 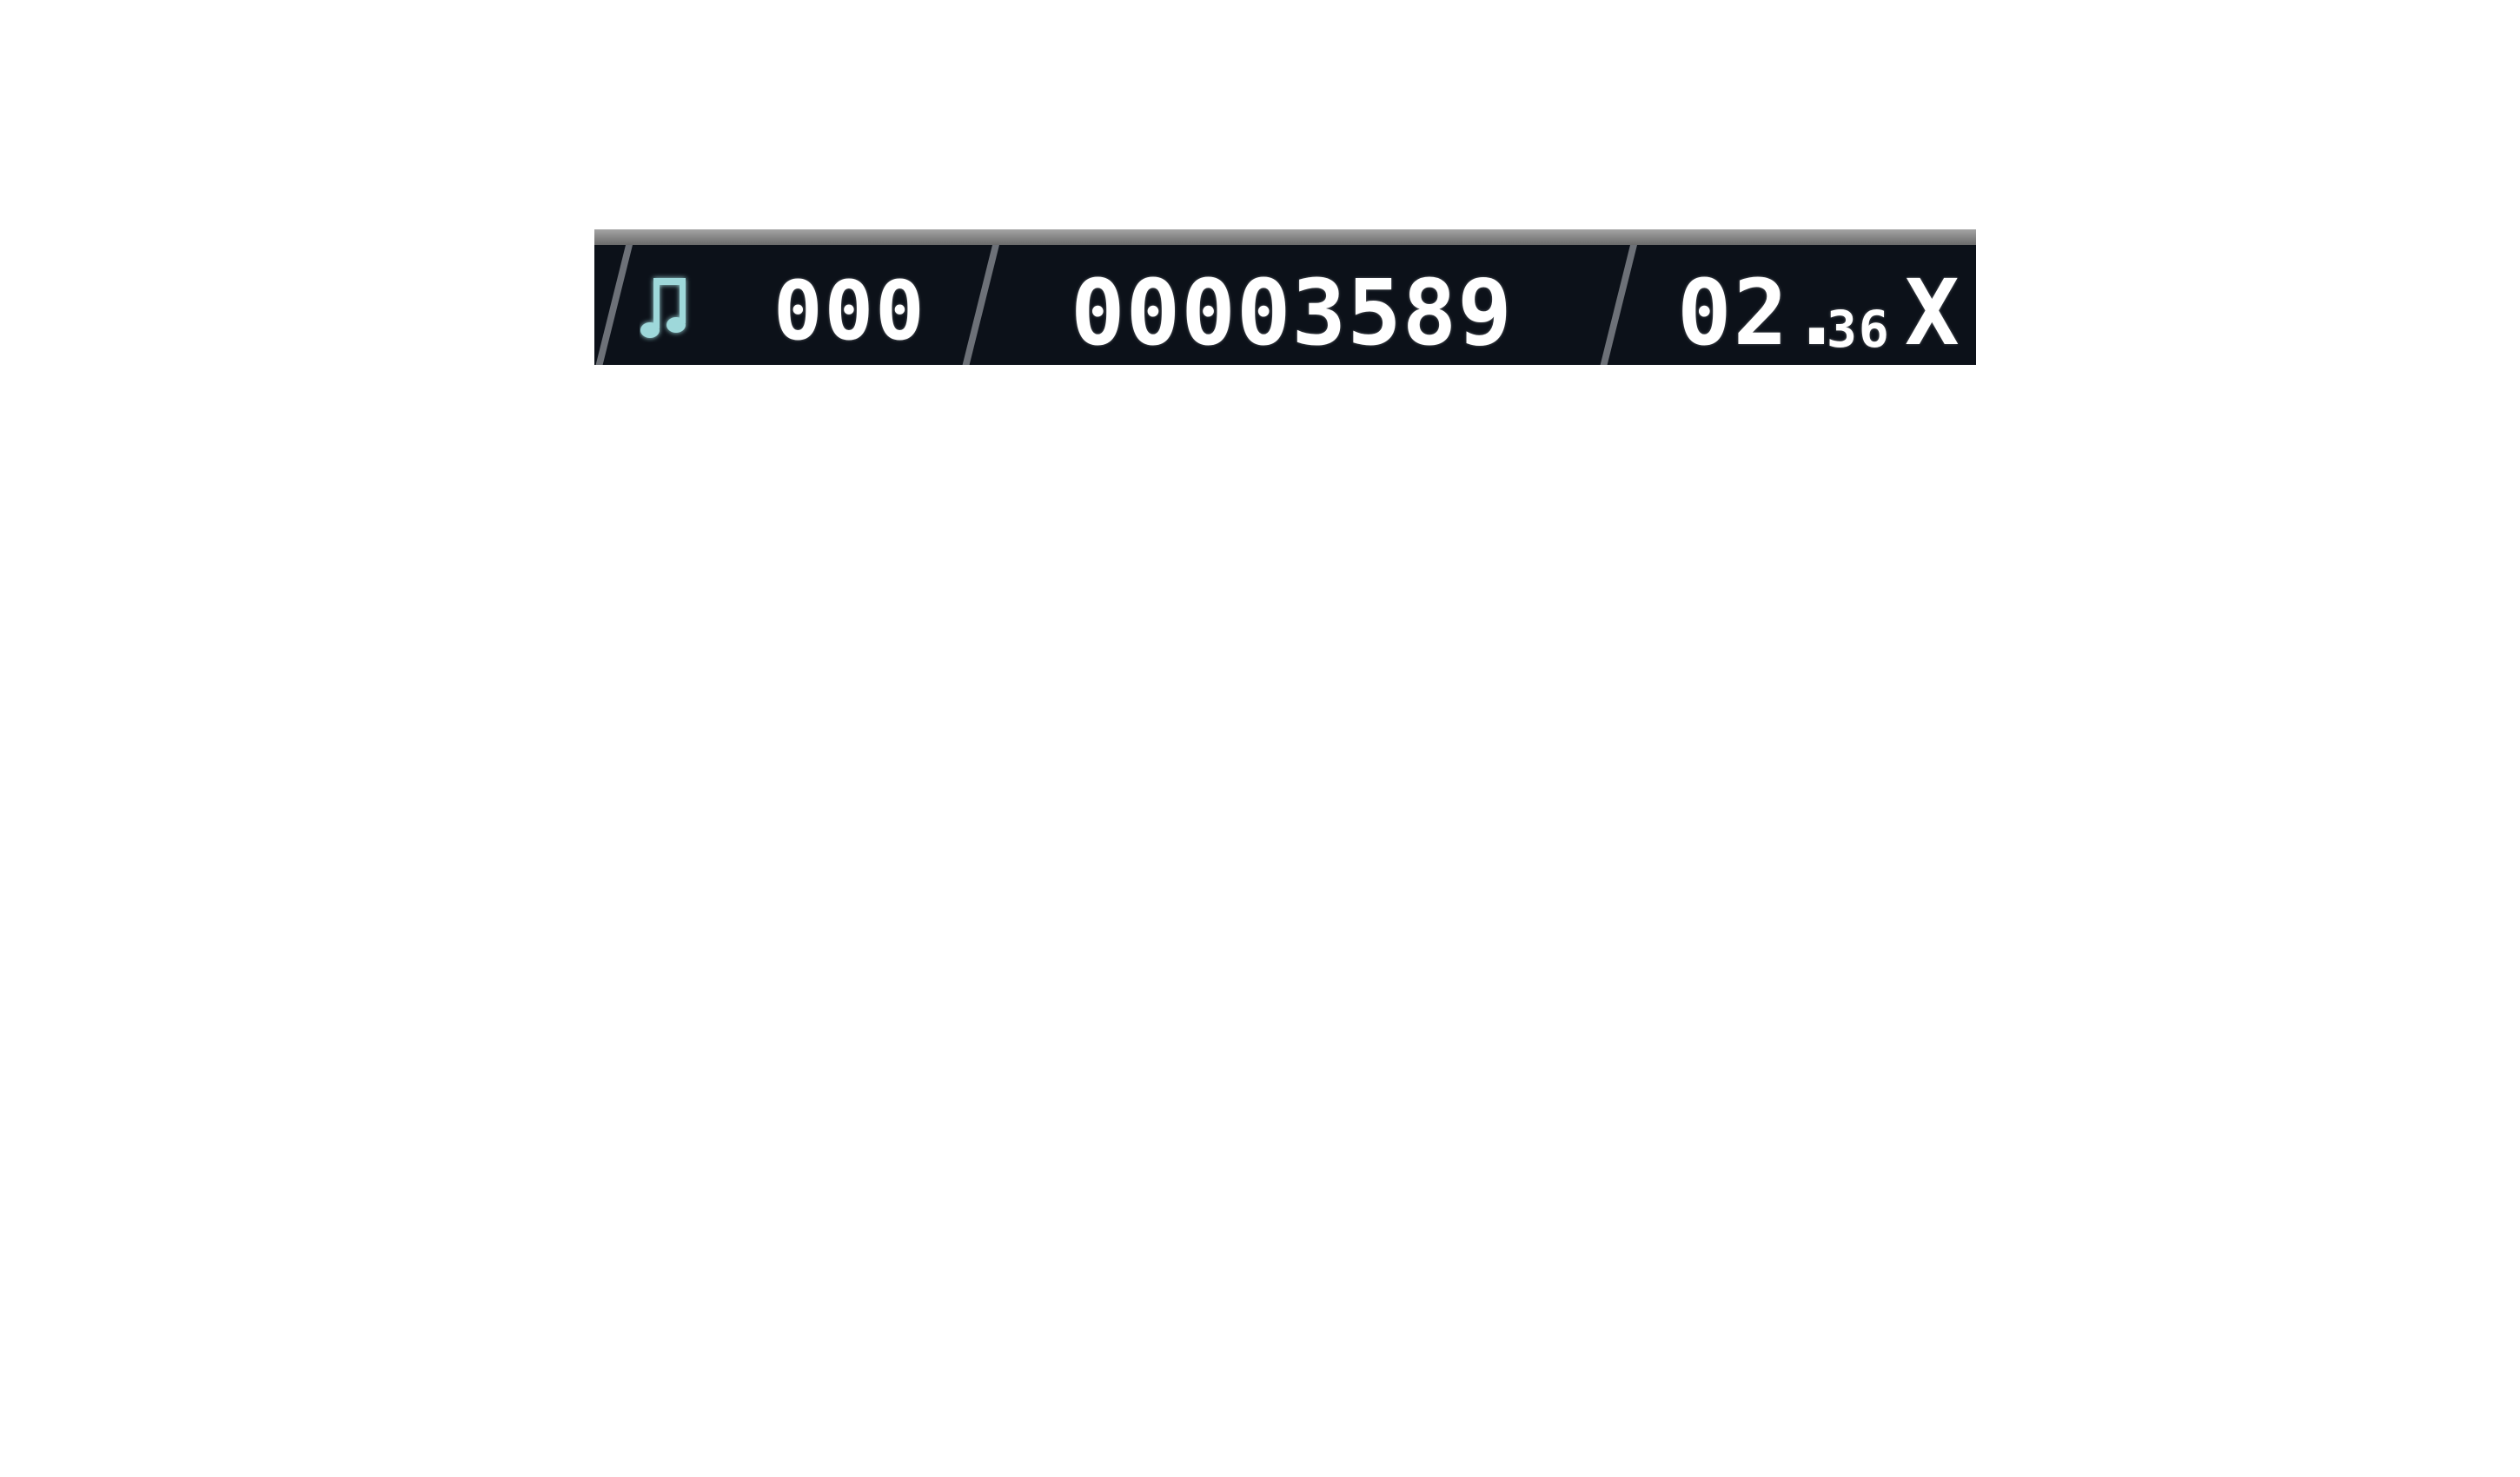 I want to click on hud-top-strip, so click(x=1285, y=237).